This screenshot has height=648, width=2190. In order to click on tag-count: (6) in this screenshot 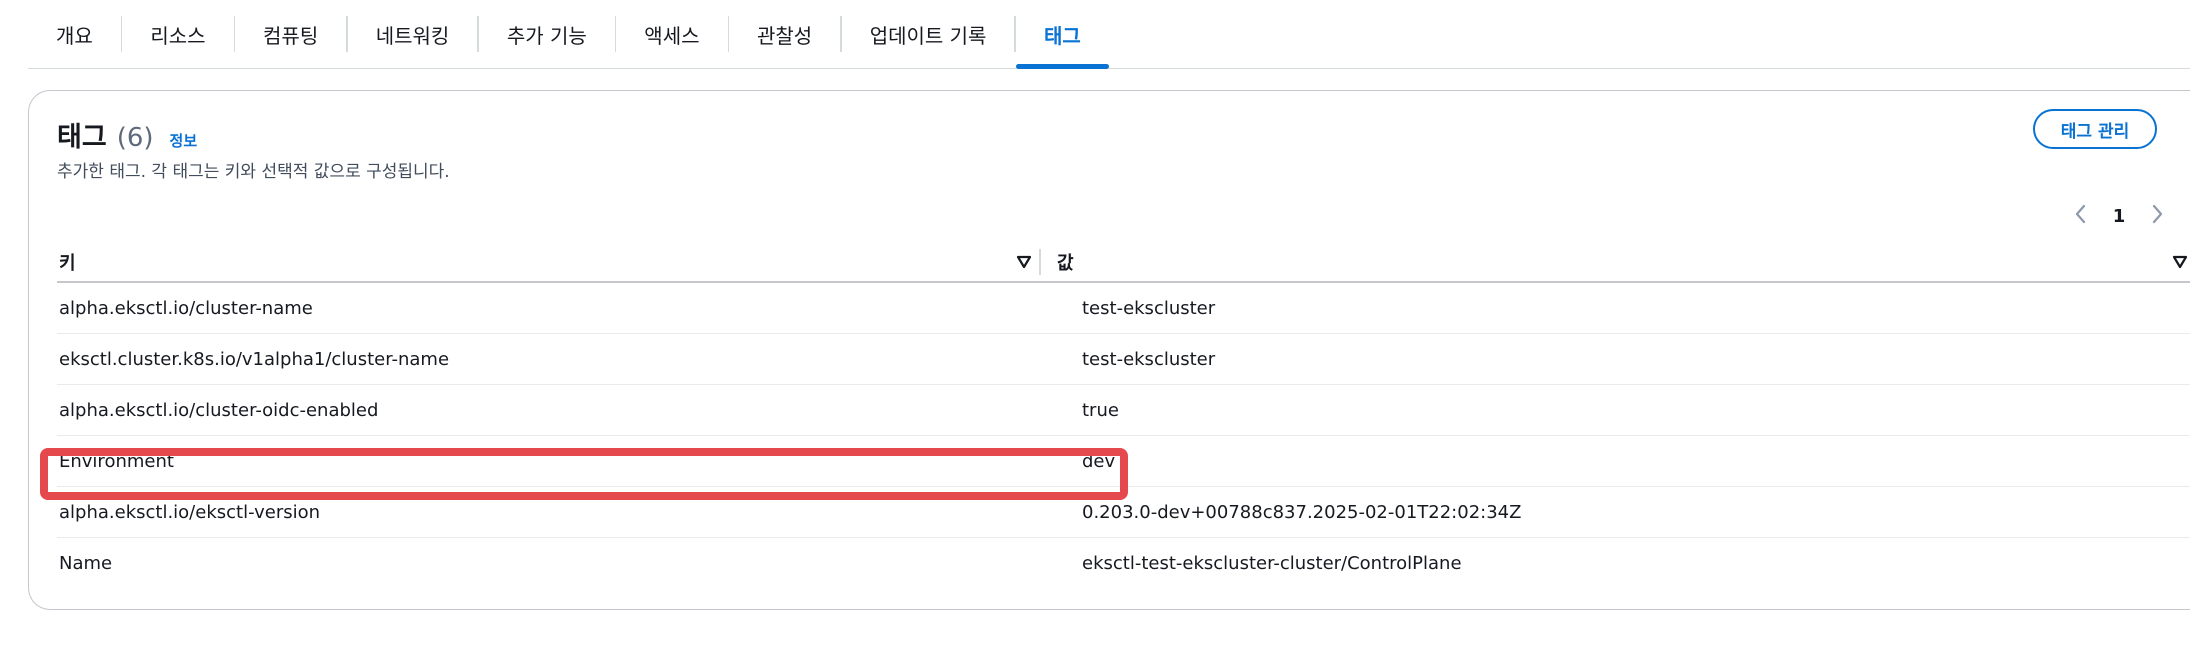, I will do `click(135, 138)`.